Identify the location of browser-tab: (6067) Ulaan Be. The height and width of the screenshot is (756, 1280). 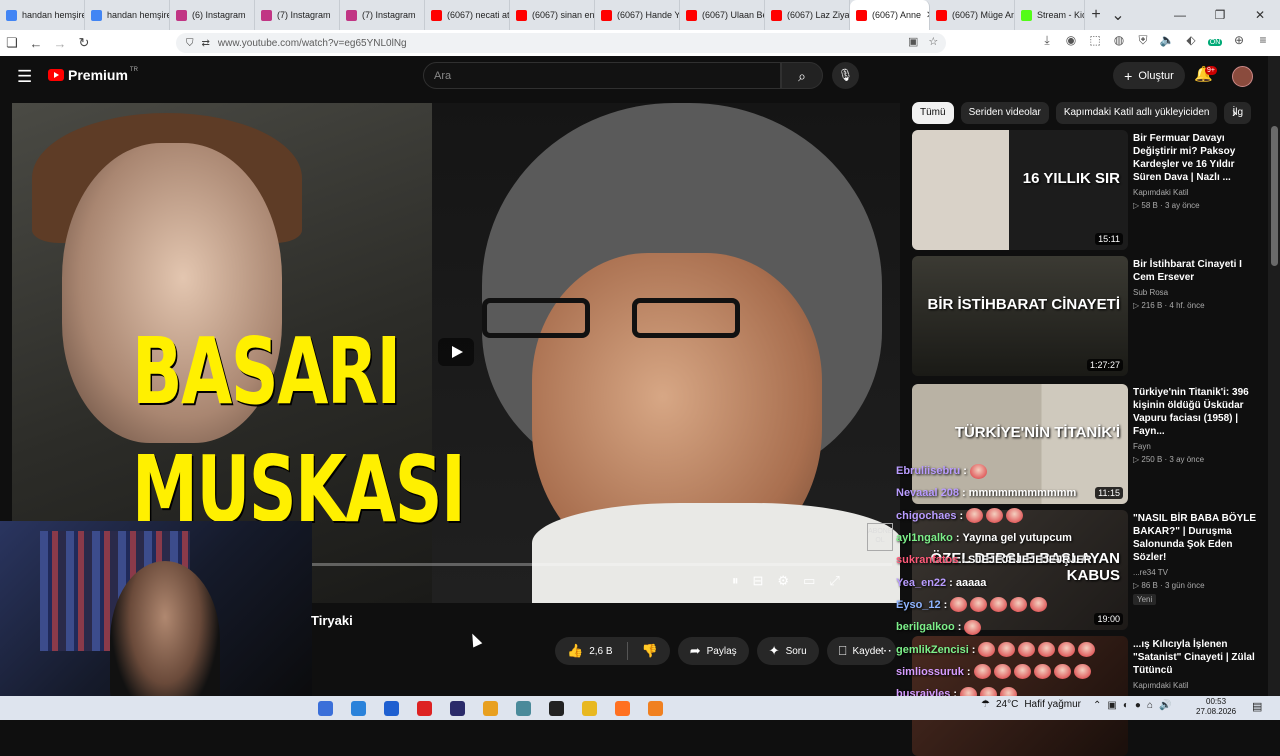
(722, 15).